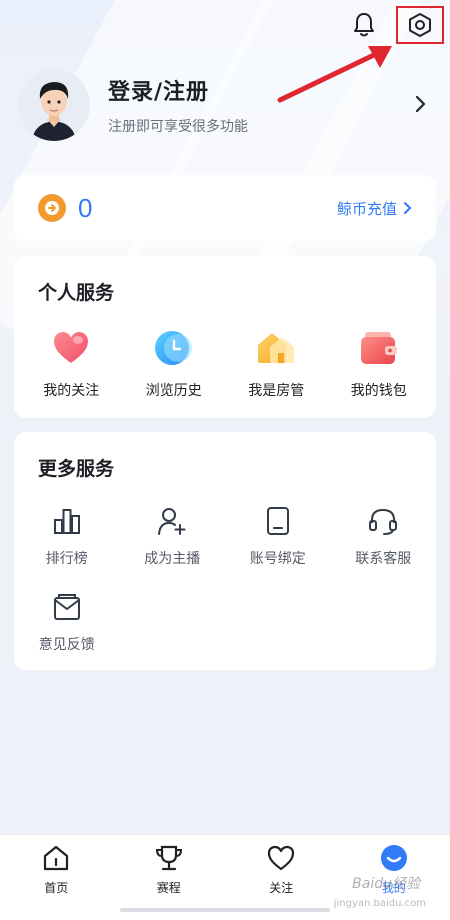  I want to click on section-title: 个人服务, so click(76, 293).